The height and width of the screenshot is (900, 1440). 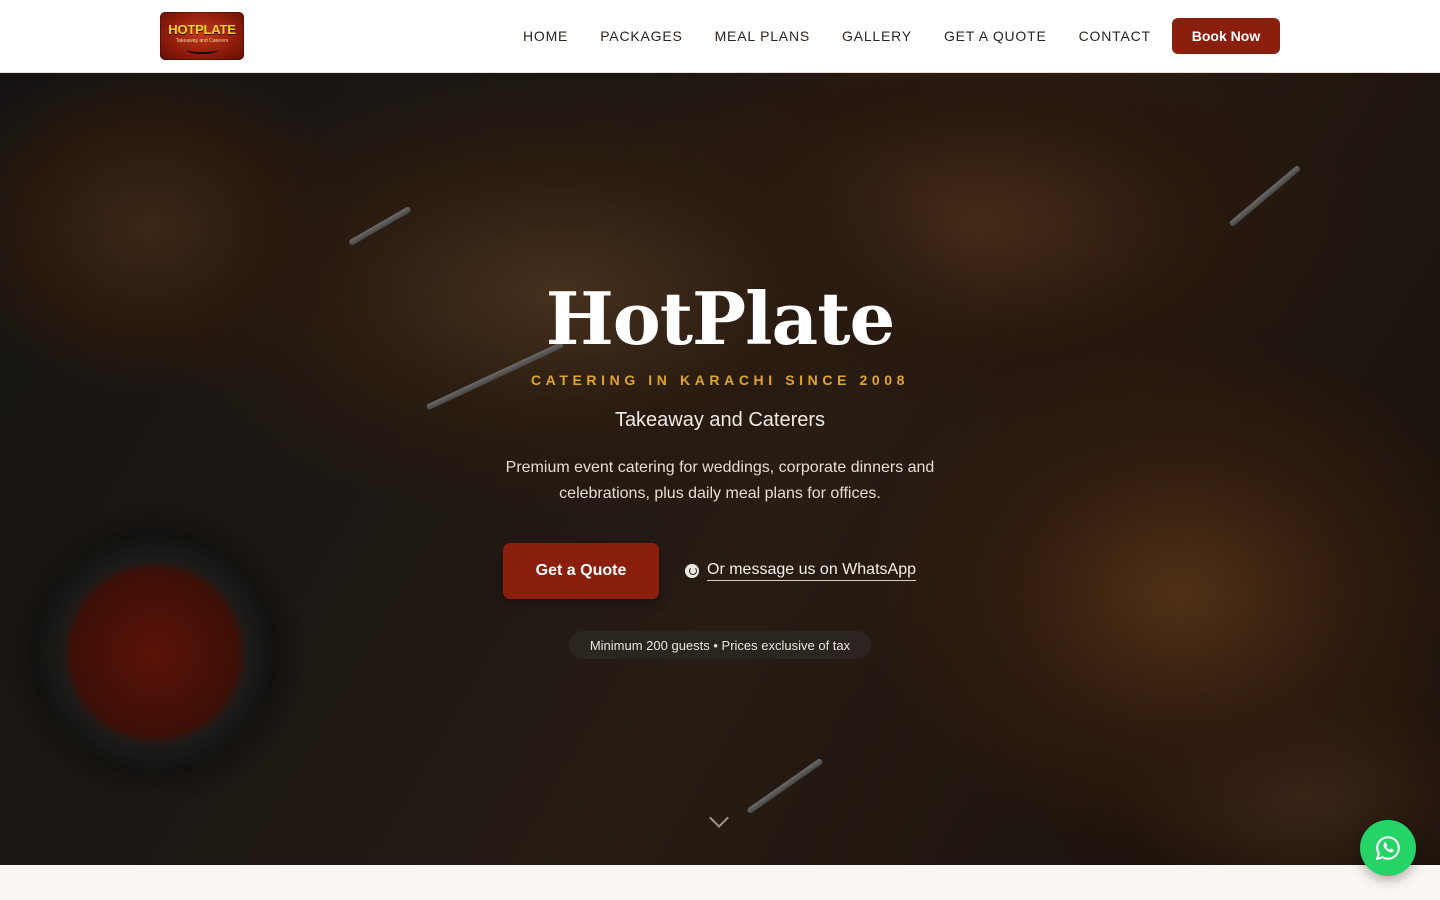 I want to click on logo-subtext: Takeaway and Caterers, so click(x=202, y=41).